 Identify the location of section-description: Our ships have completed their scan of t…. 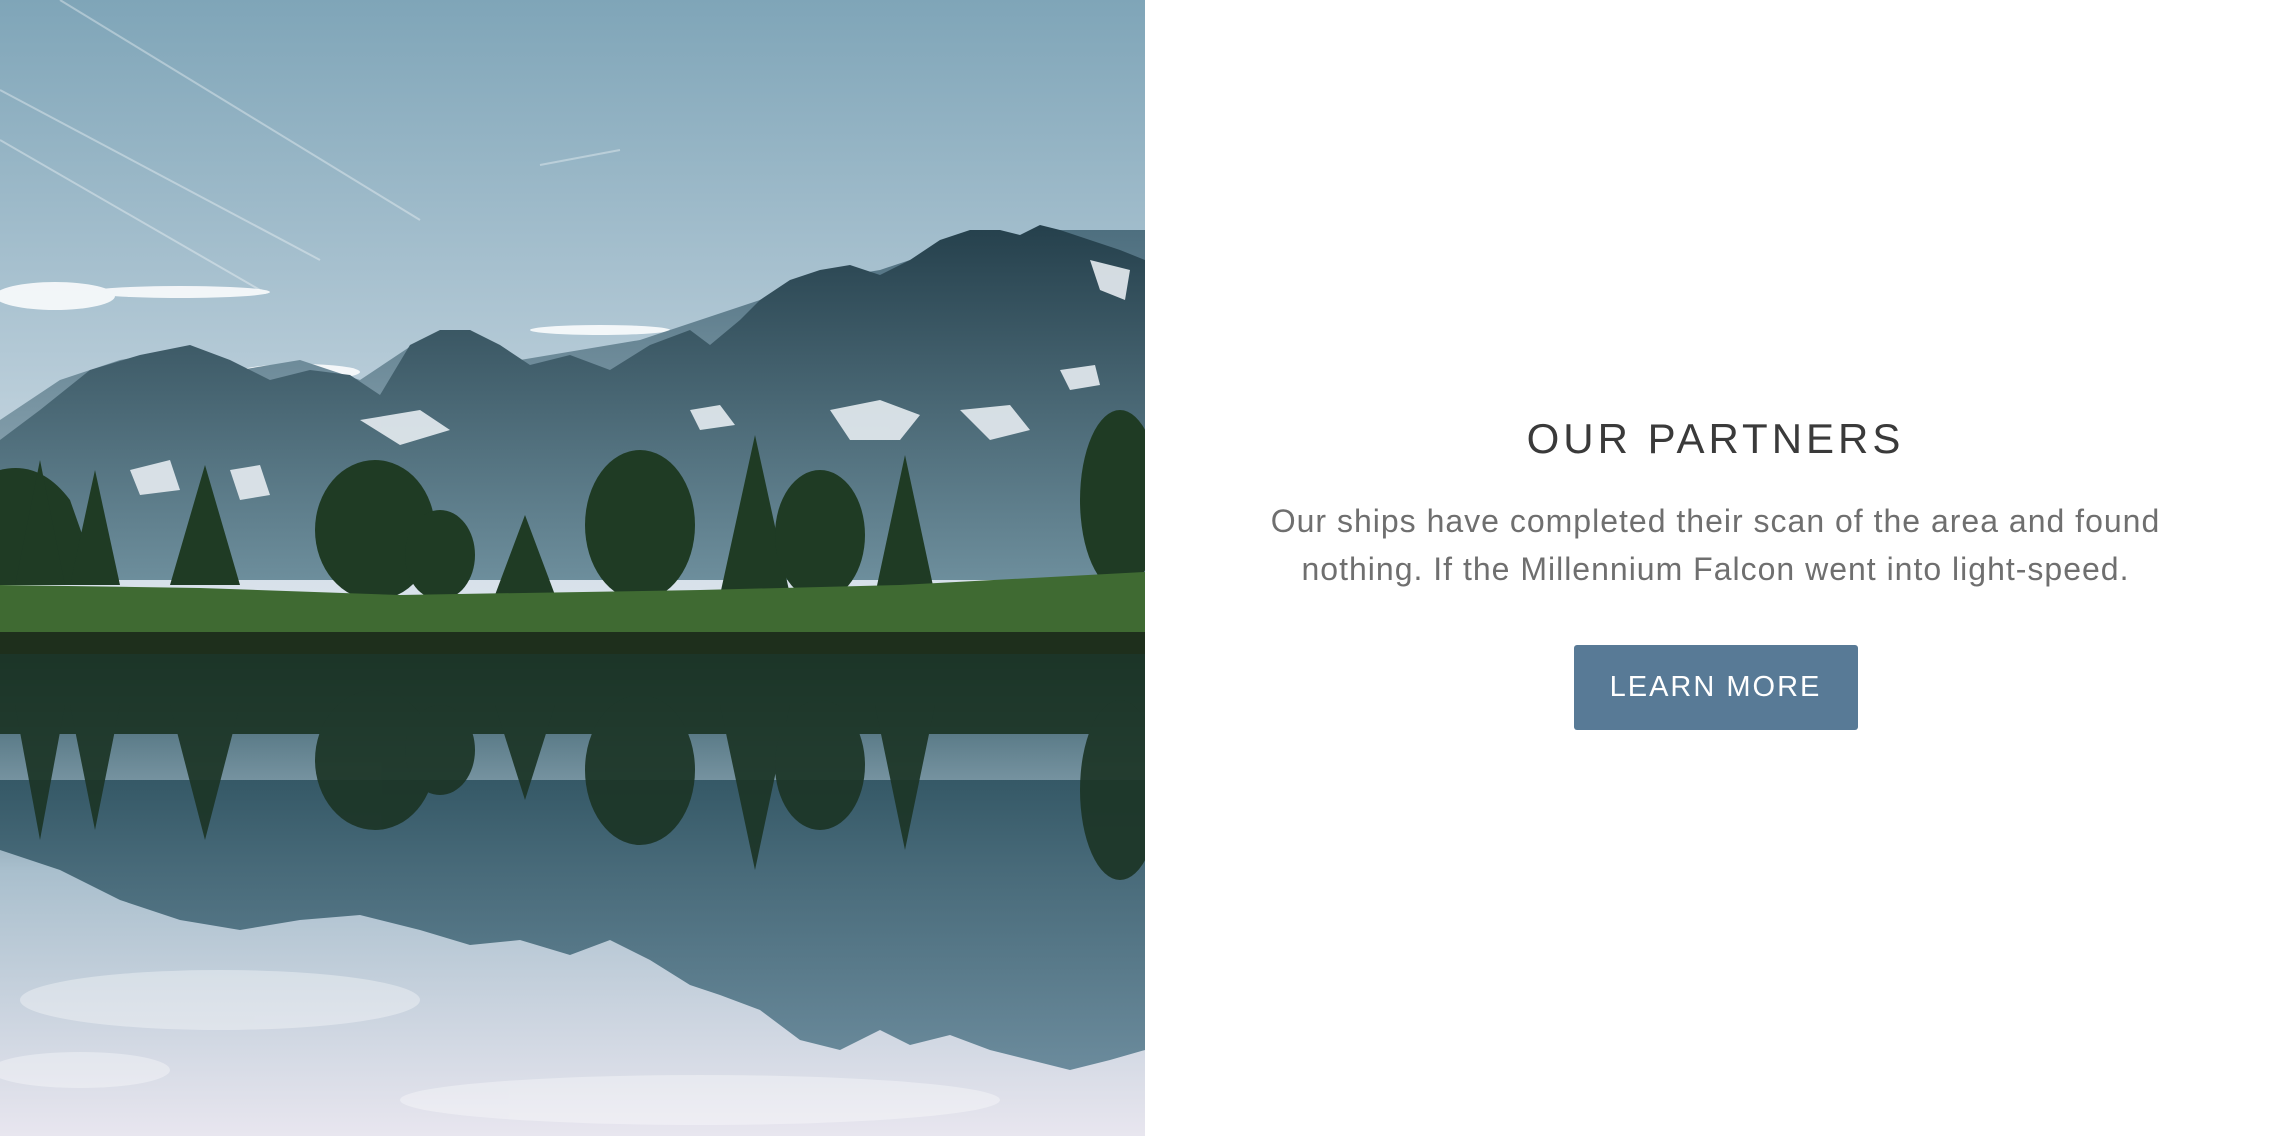
(1715, 545).